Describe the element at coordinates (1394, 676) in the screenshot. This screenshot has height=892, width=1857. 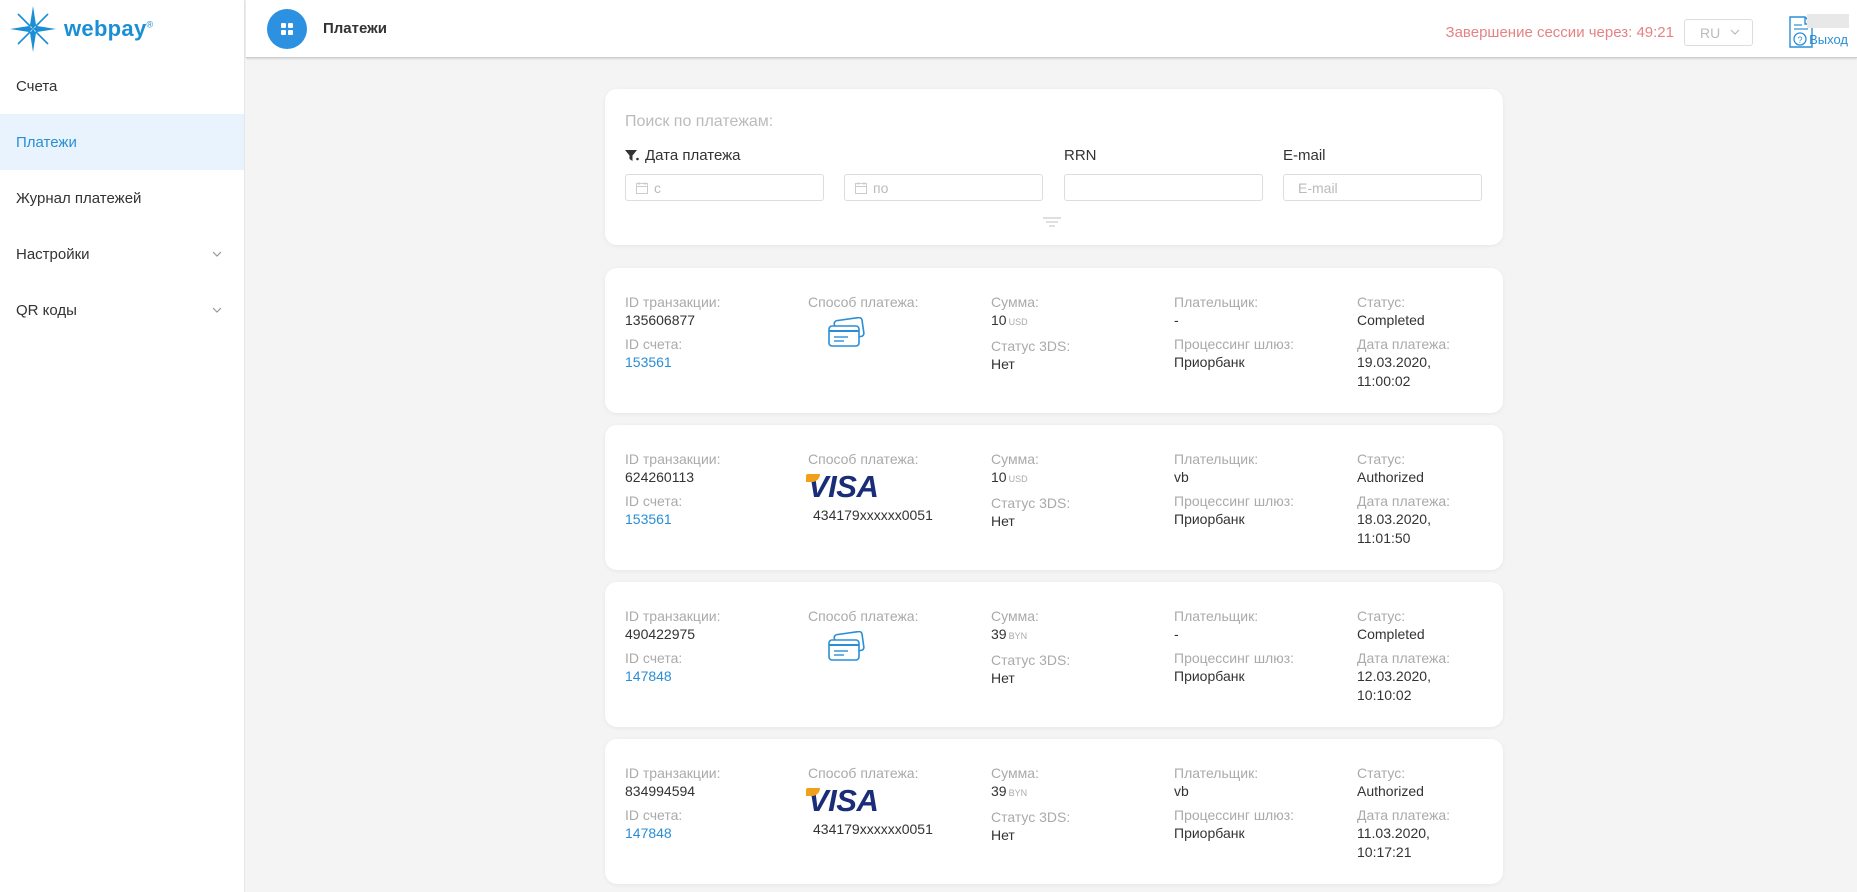
I see `payment-date: 12.03.2020,` at that location.